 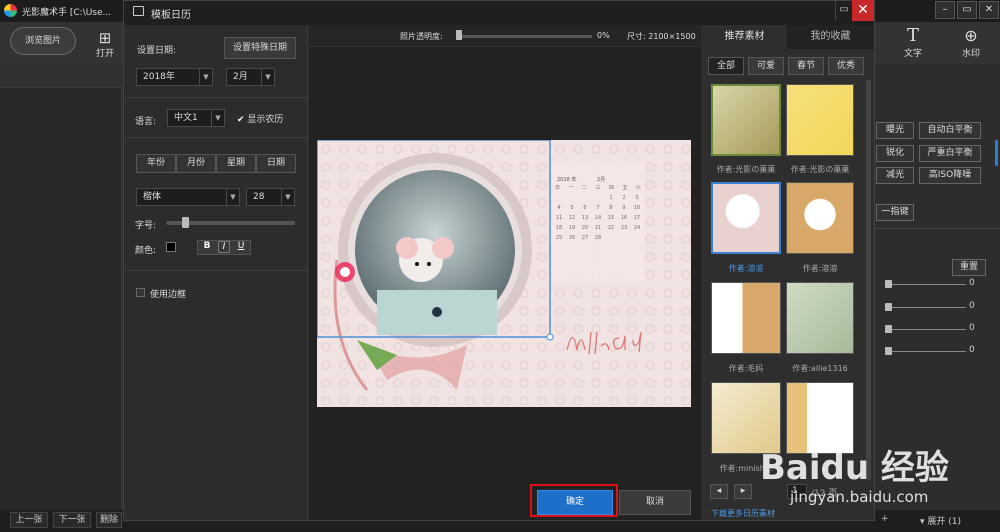 What do you see at coordinates (611, 198) in the screenshot?
I see `day-cell: 1` at bounding box center [611, 198].